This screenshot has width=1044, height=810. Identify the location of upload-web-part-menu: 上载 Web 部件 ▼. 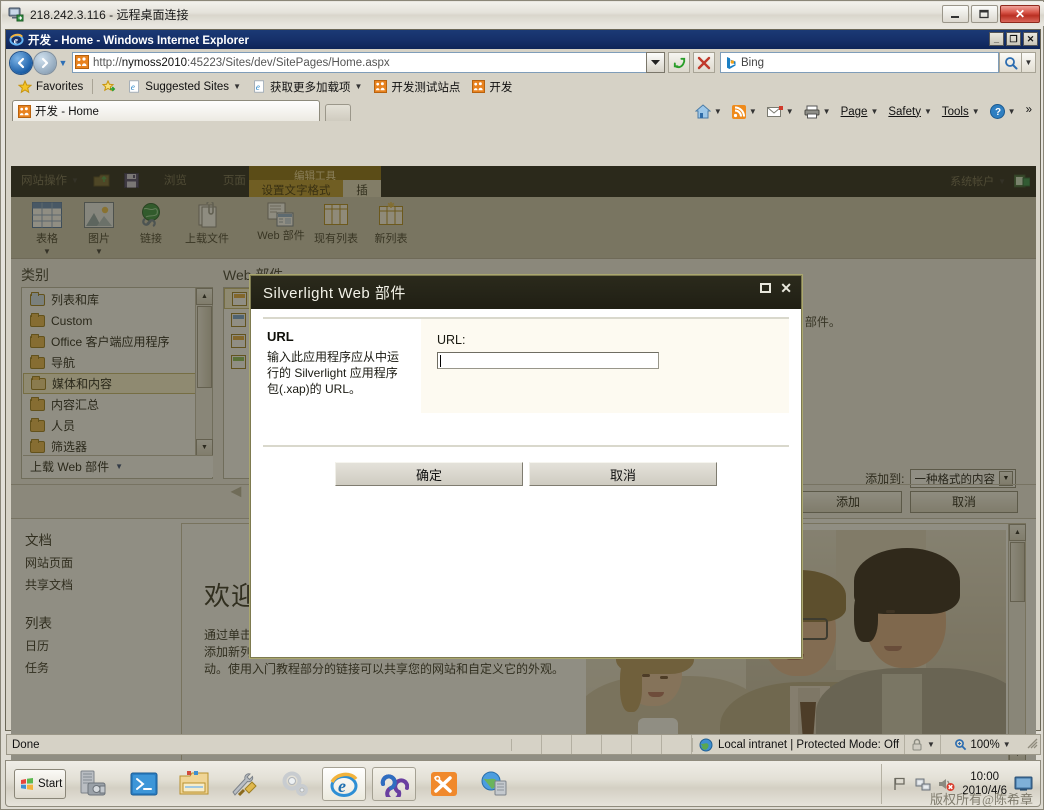
(118, 466).